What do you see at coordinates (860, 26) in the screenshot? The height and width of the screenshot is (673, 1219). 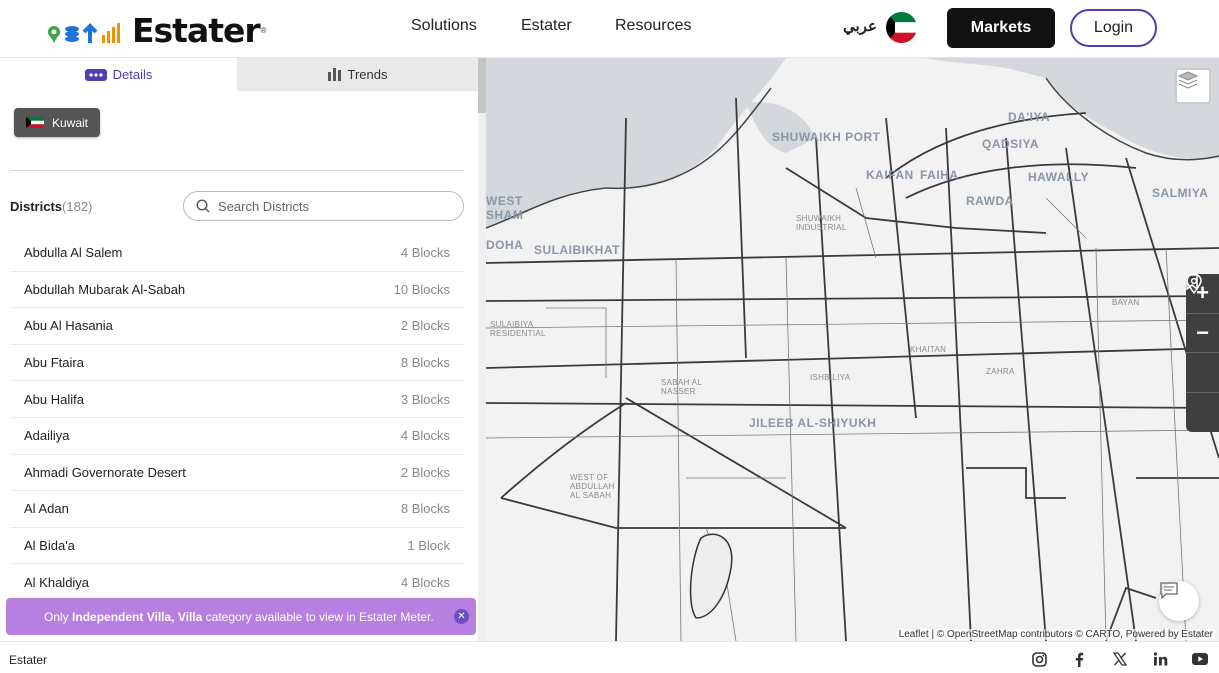 I see `language-toggle: عربي` at bounding box center [860, 26].